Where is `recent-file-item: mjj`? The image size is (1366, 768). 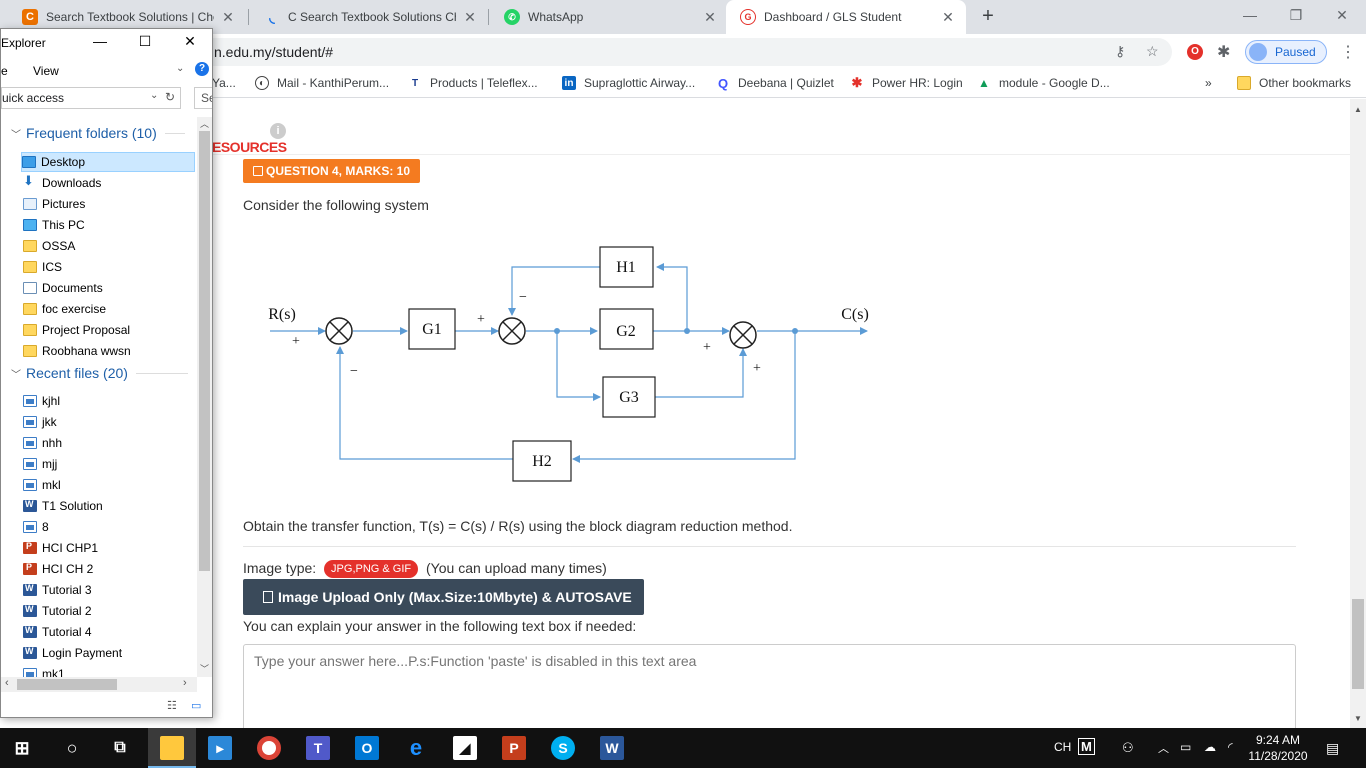
recent-file-item: mjj is located at coordinates (110, 464).